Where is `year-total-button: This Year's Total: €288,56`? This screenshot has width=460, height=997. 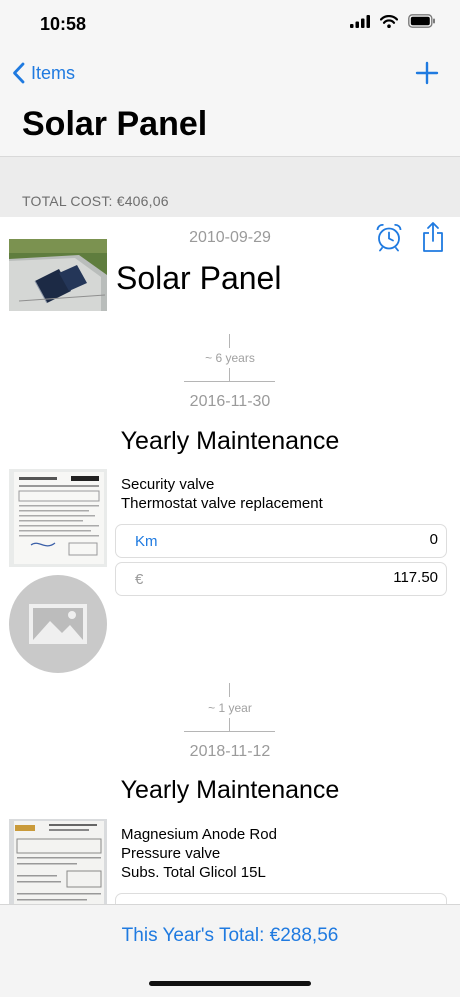
year-total-button: This Year's Total: €288,56 is located at coordinates (230, 936).